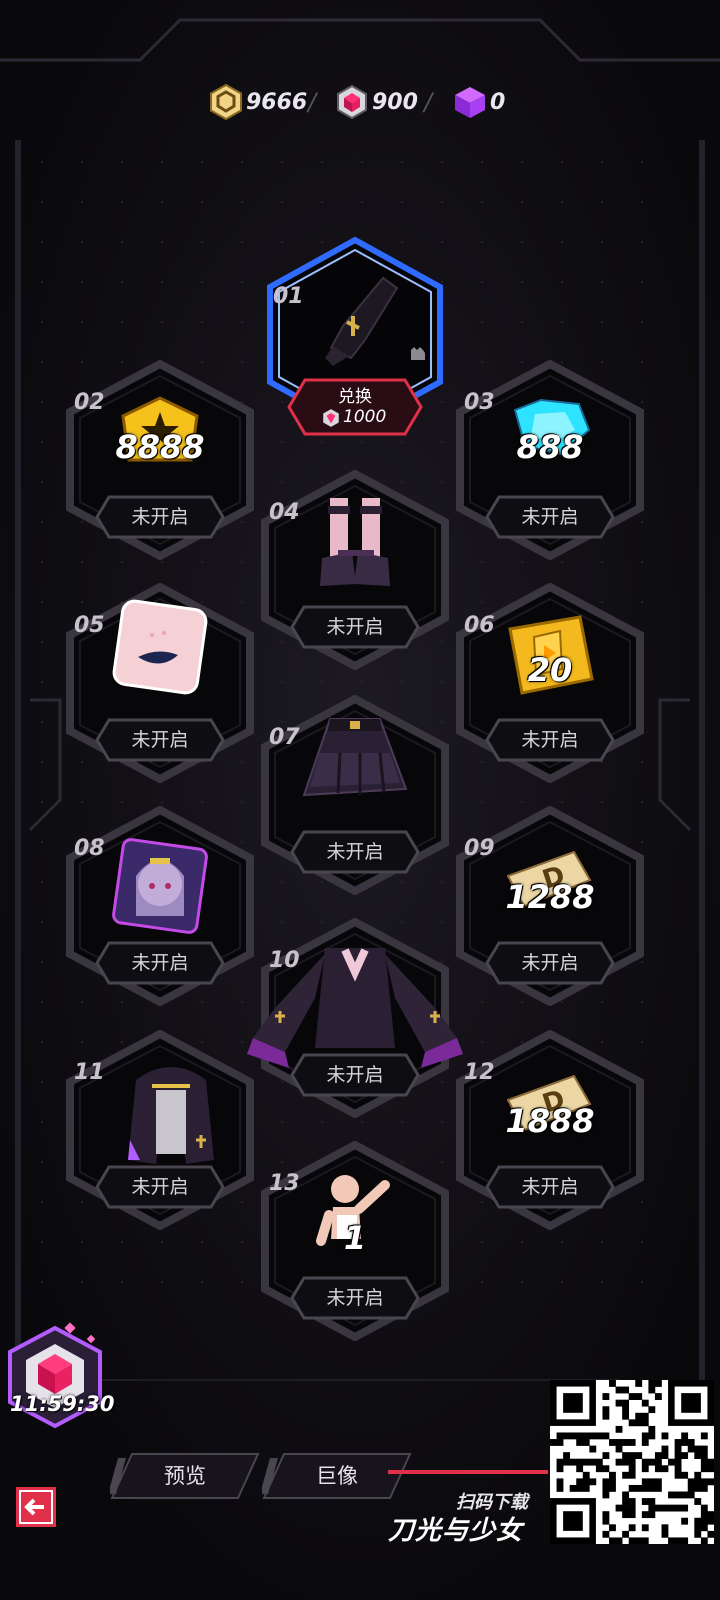  Describe the element at coordinates (62, 1404) in the screenshot. I see `timer-text: 11:59:30` at that location.